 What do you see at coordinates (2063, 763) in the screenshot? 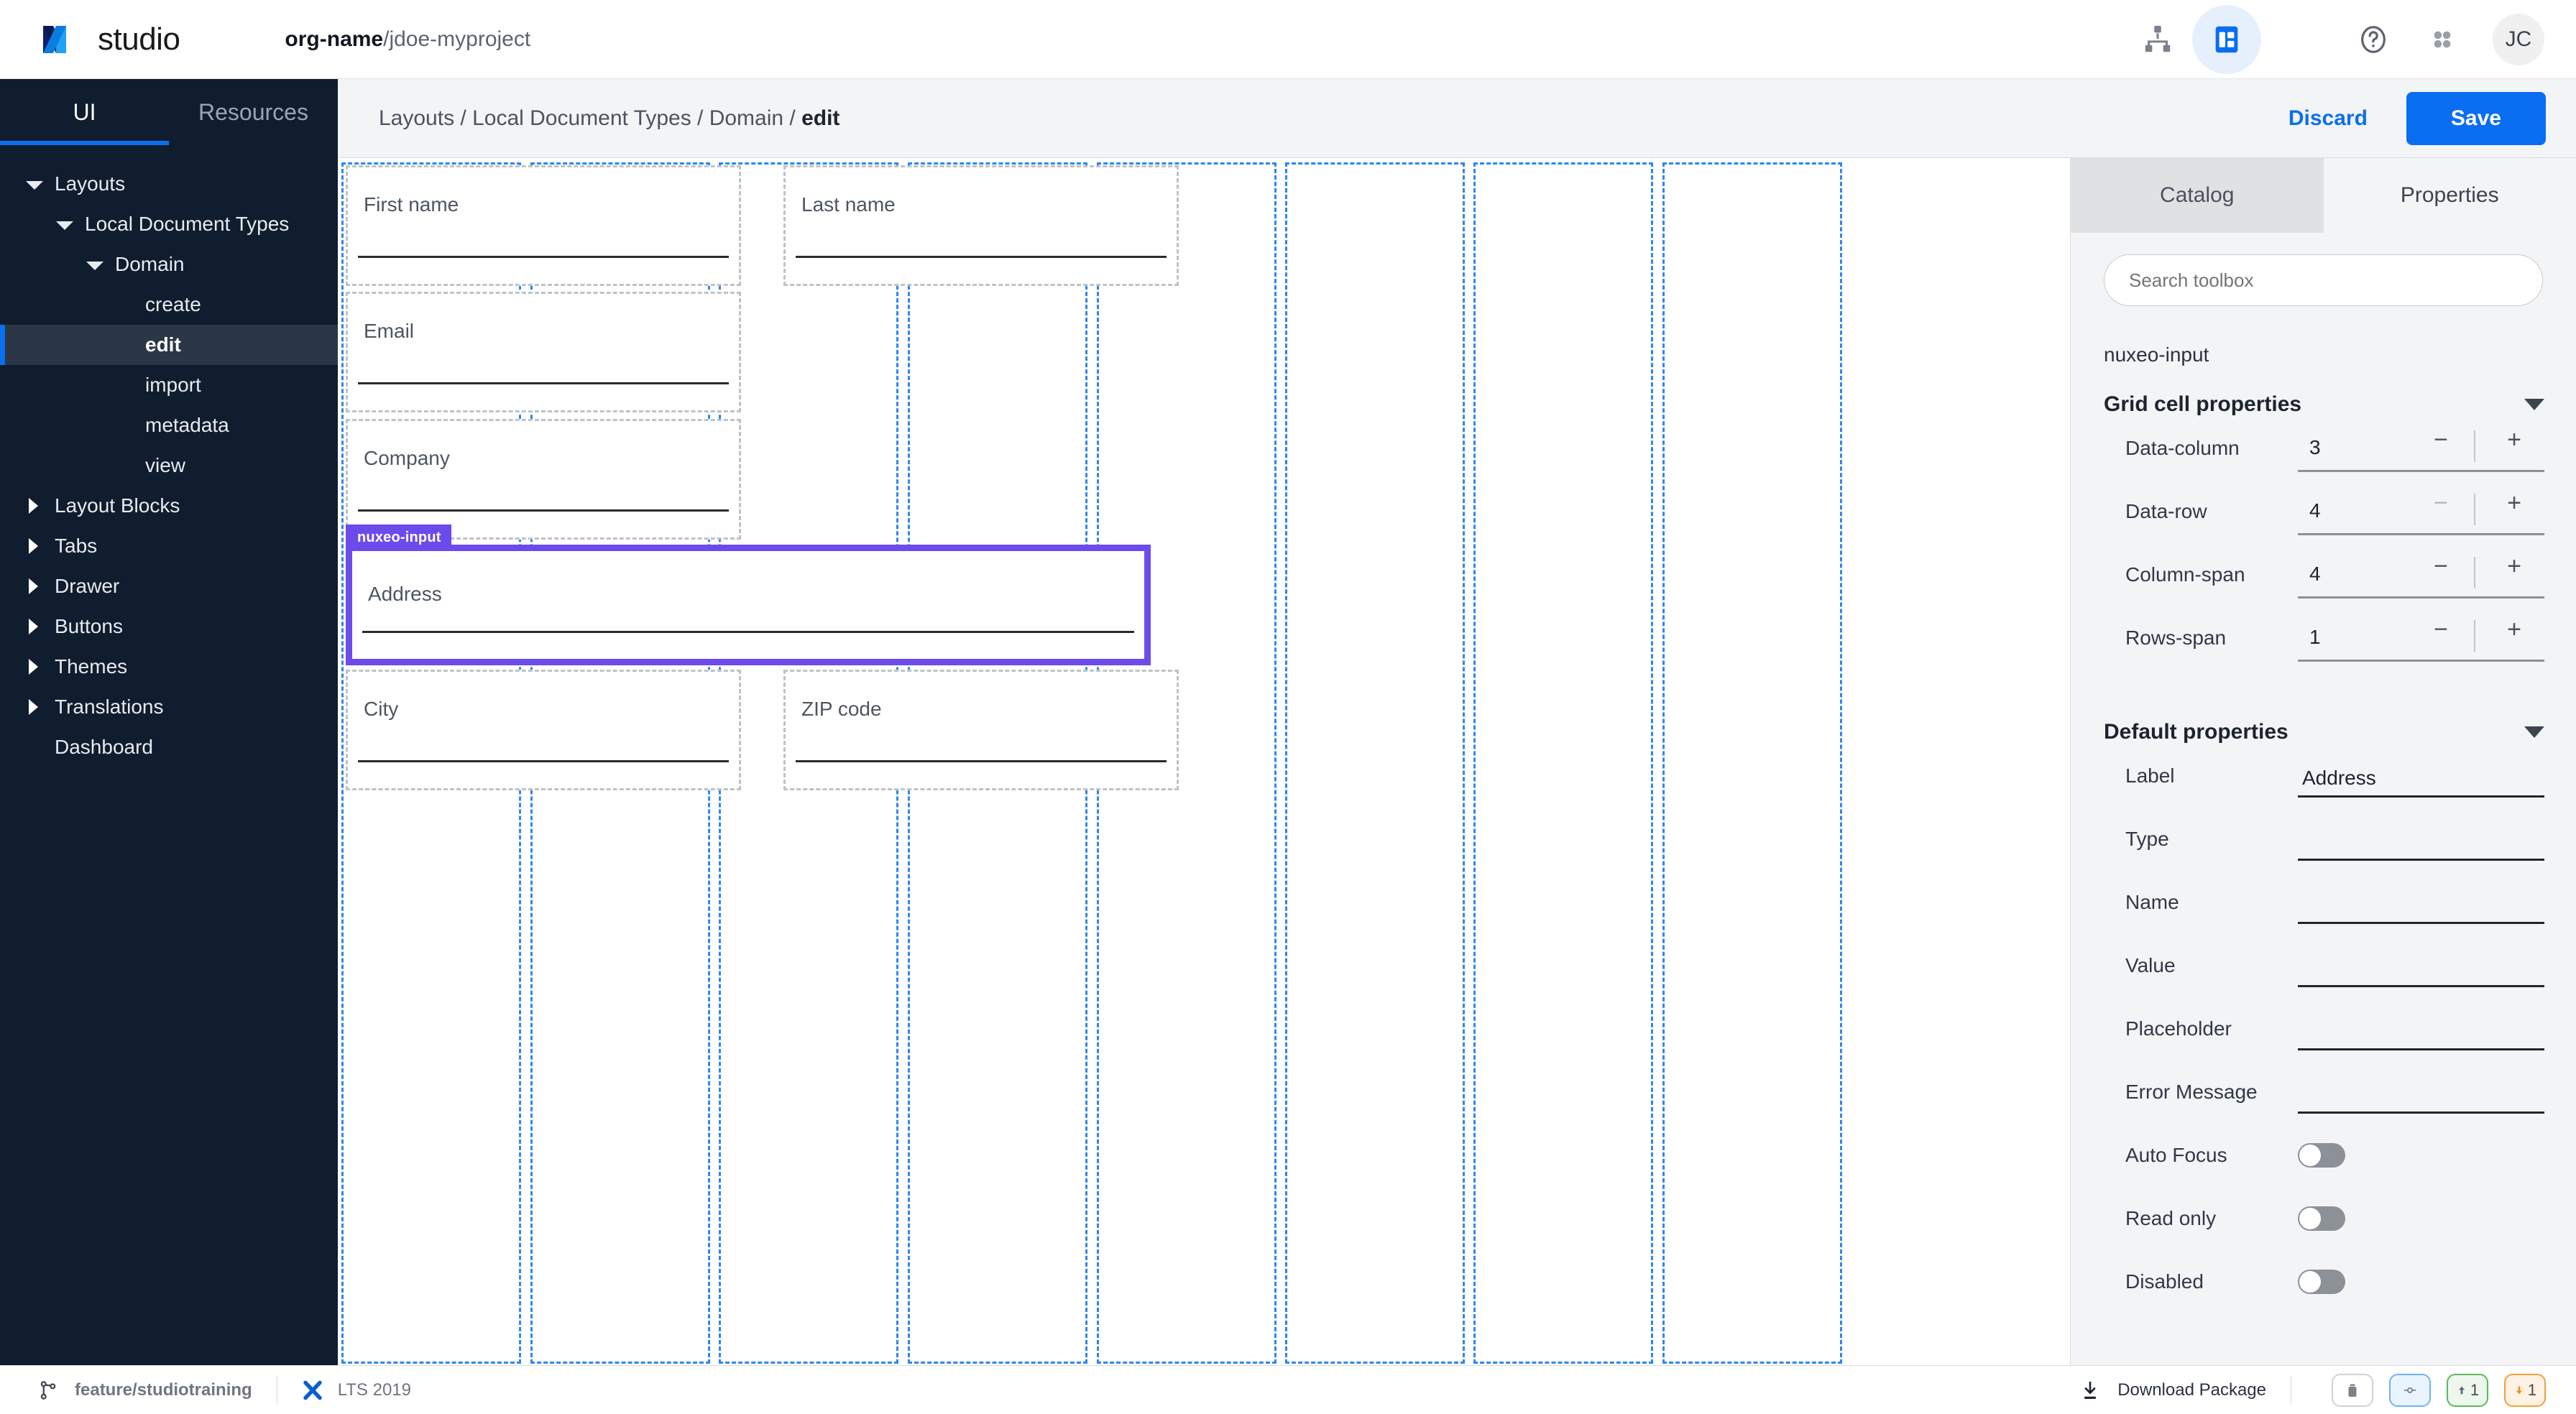
I see `canvas-scrollbar` at bounding box center [2063, 763].